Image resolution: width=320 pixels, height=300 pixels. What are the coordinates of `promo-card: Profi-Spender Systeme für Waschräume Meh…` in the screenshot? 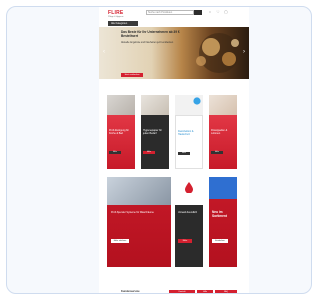 It's located at (139, 222).